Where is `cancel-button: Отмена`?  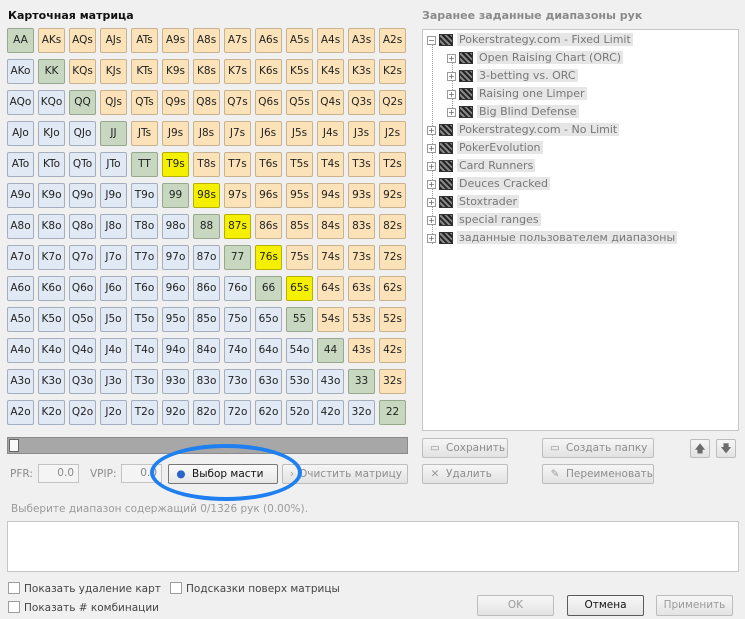 cancel-button: Отмена is located at coordinates (605, 605).